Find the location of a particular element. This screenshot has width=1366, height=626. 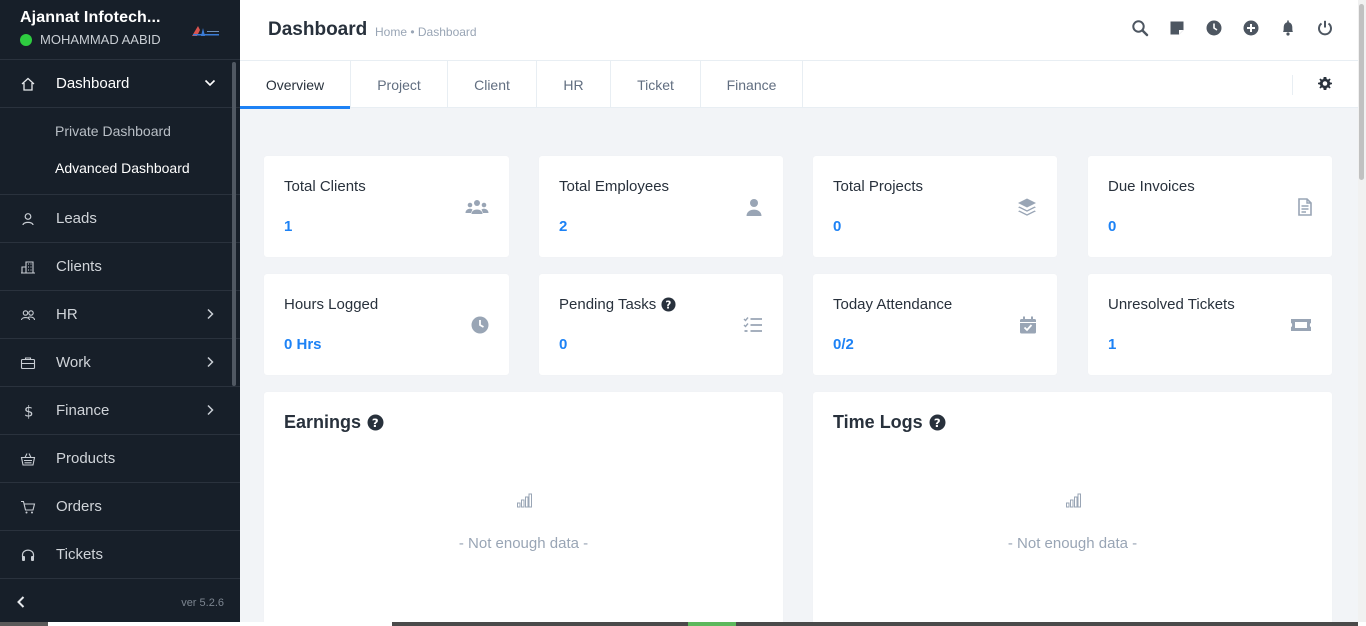

stat-card-hours-logged: Hours Logged 0 Hrs is located at coordinates (386, 324).